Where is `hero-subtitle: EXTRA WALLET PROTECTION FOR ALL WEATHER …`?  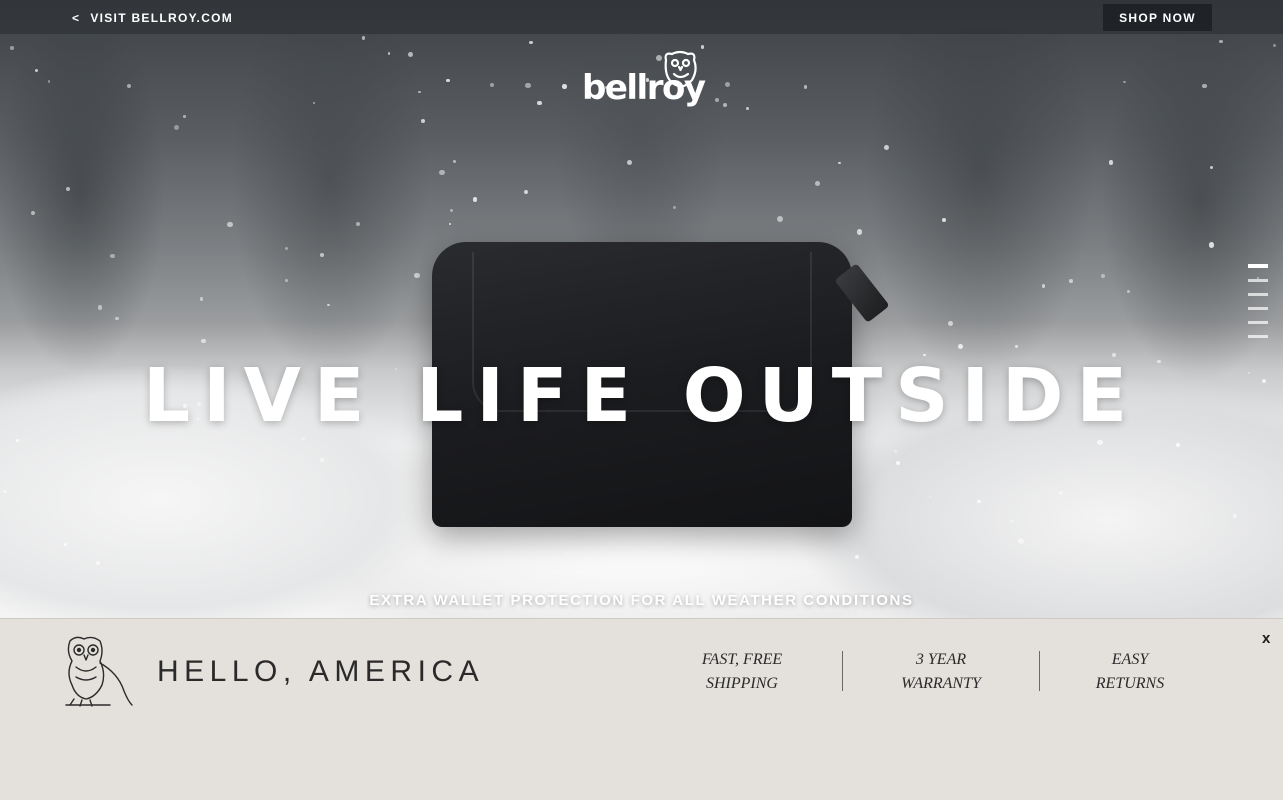
hero-subtitle: EXTRA WALLET PROTECTION FOR ALL WEATHER … is located at coordinates (641, 600).